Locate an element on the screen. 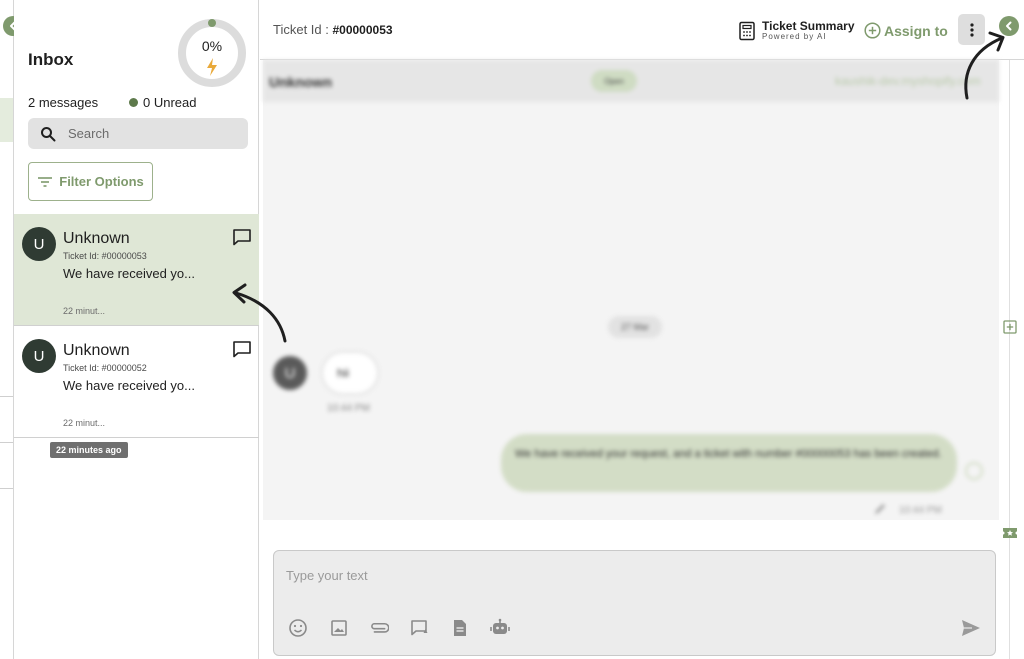 This screenshot has height=659, width=1024. filter-icon is located at coordinates (45, 181).